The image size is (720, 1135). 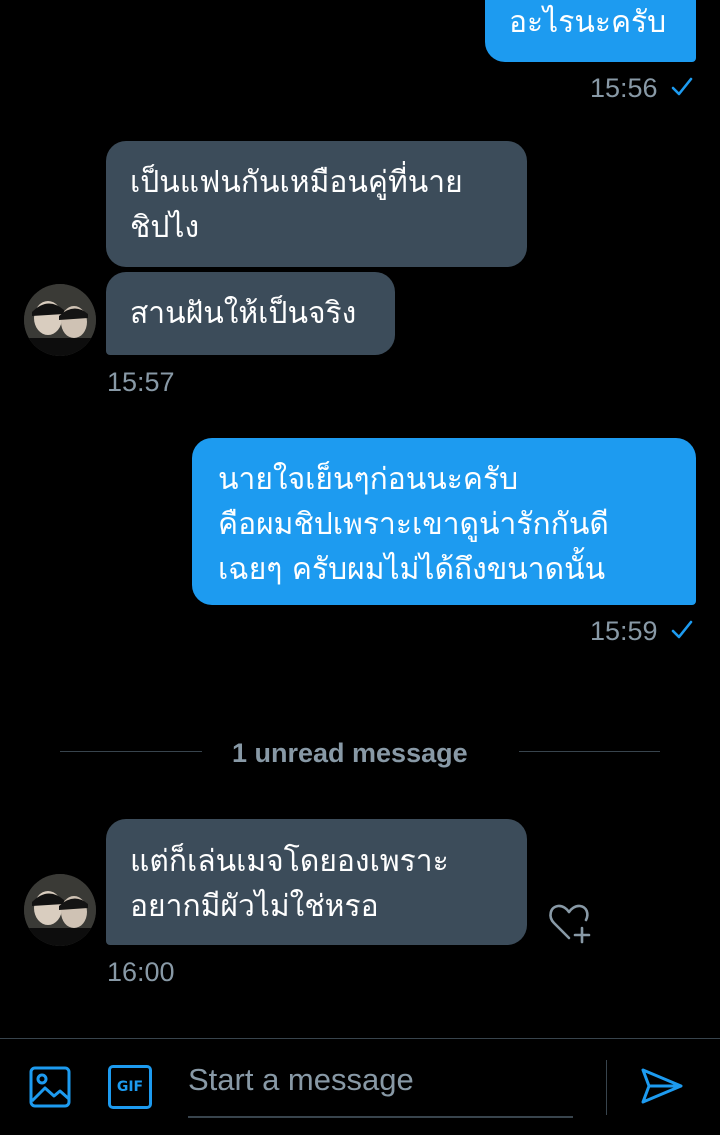 I want to click on gif-label: GIF, so click(x=130, y=1087).